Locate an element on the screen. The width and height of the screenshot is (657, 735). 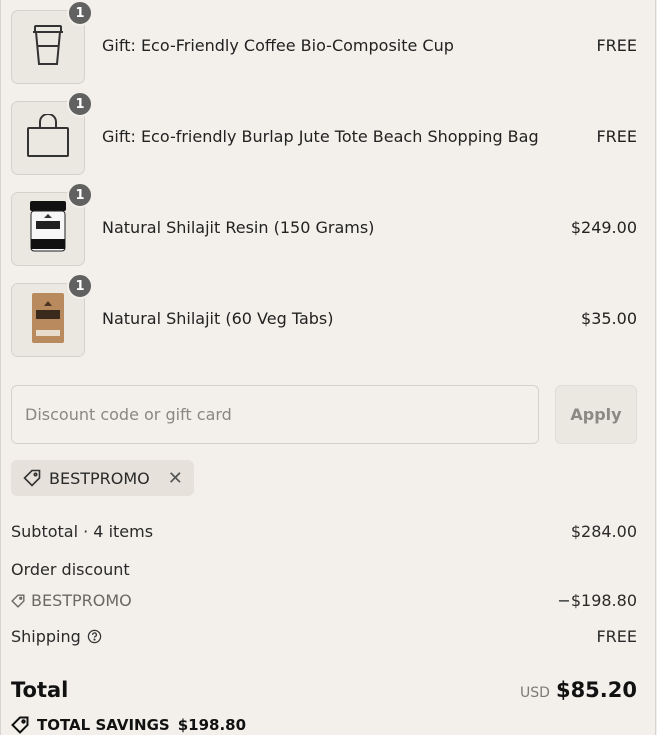
bag-icon is located at coordinates (48, 137).